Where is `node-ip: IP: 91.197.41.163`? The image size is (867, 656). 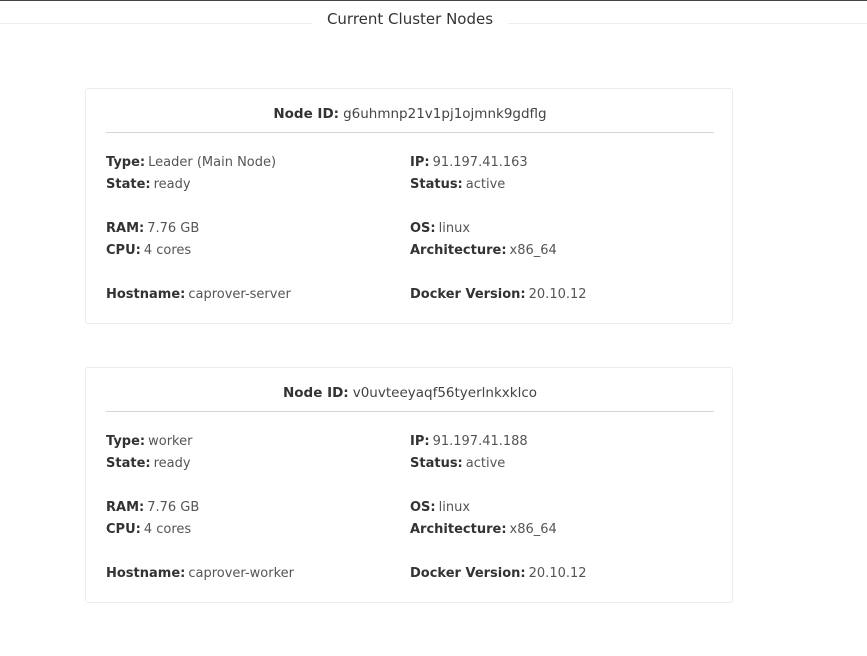 node-ip: IP: 91.197.41.163 is located at coordinates (469, 163).